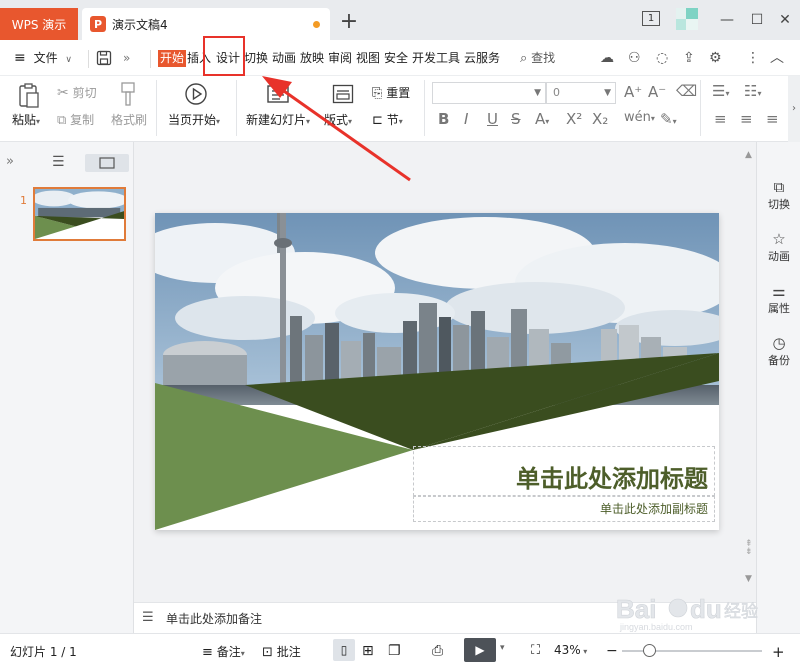 The width and height of the screenshot is (800, 668). I want to click on font-size-value: 0, so click(556, 92).